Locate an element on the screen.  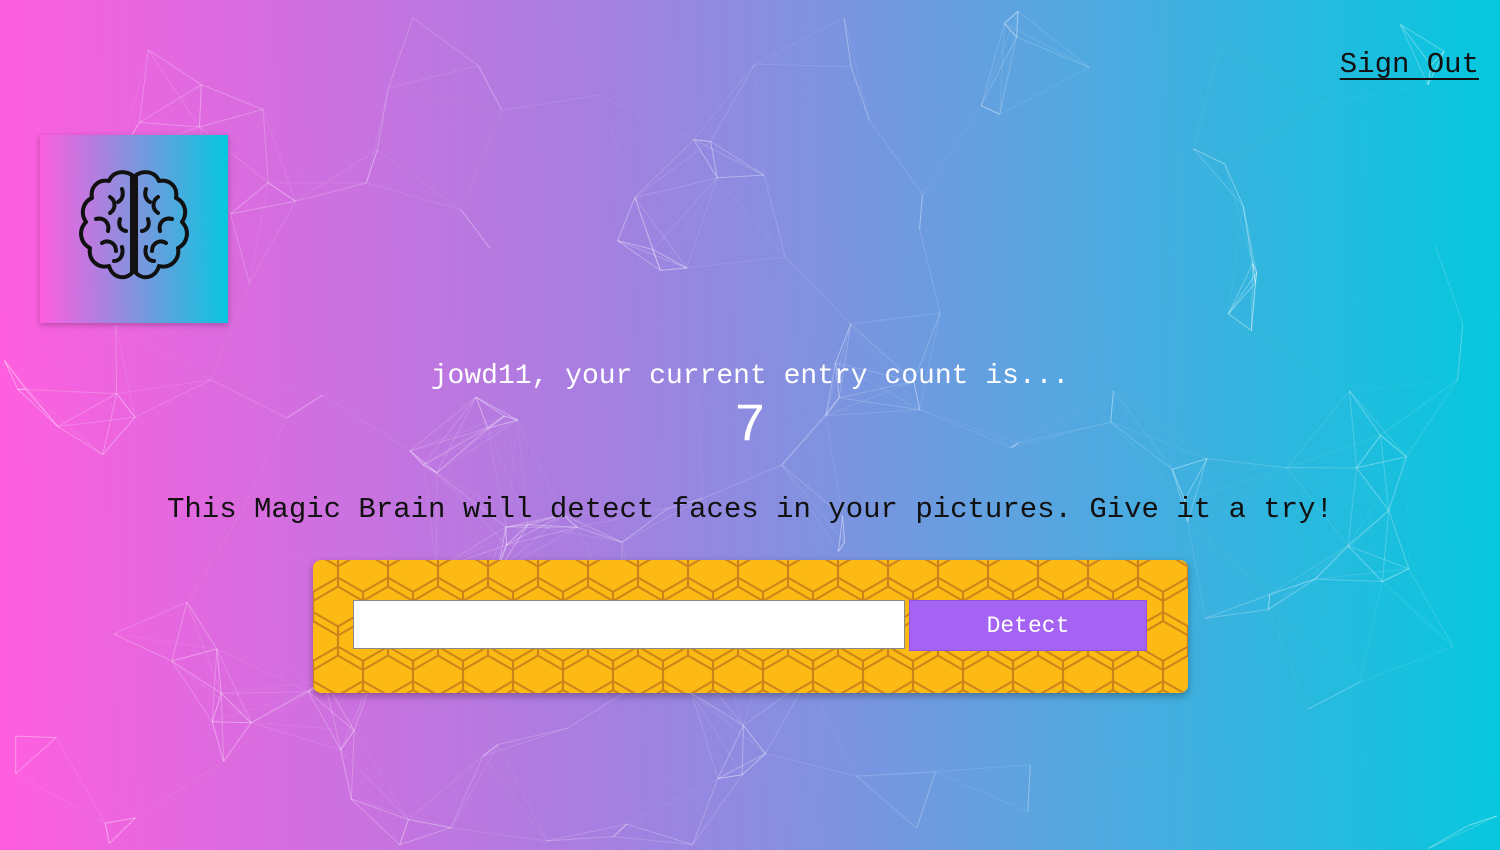
entry-count: 7 is located at coordinates (750, 426).